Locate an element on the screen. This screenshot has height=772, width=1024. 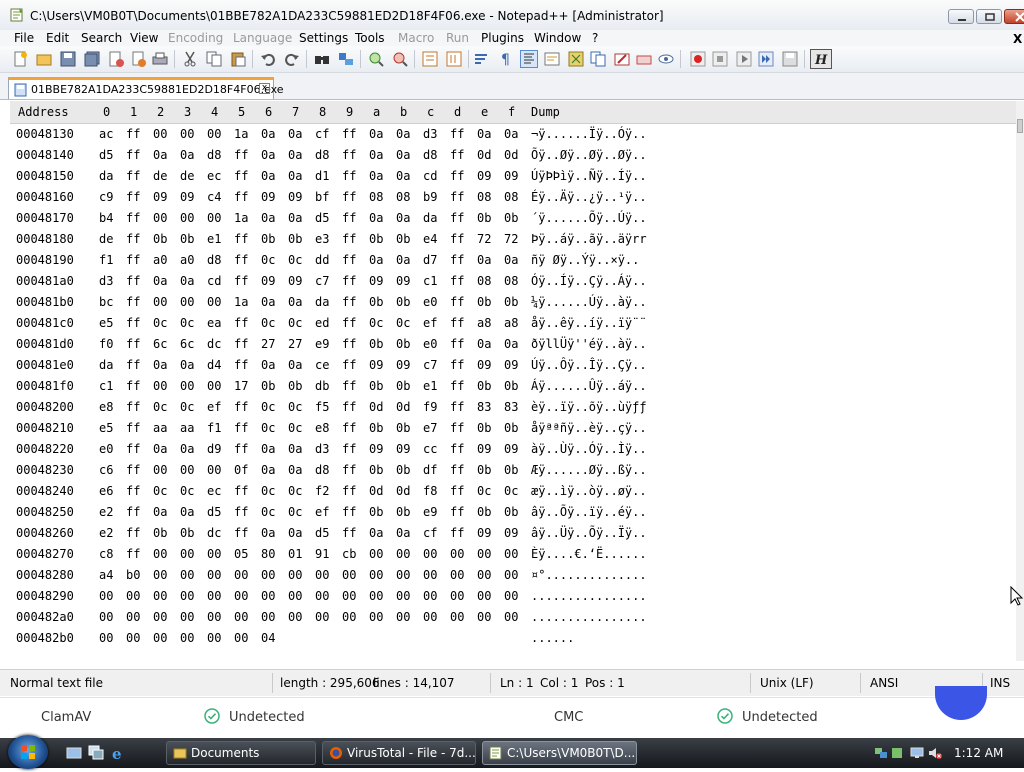
byte-cell: 1a is located at coordinates (241, 134).